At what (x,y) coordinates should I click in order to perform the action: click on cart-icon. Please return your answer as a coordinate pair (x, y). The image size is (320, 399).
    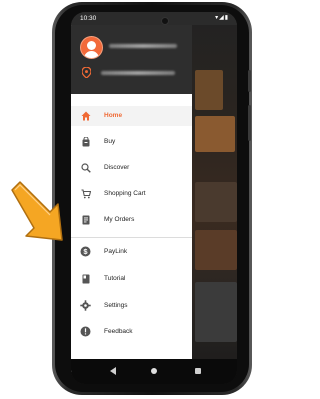
    Looking at the image, I should click on (85, 193).